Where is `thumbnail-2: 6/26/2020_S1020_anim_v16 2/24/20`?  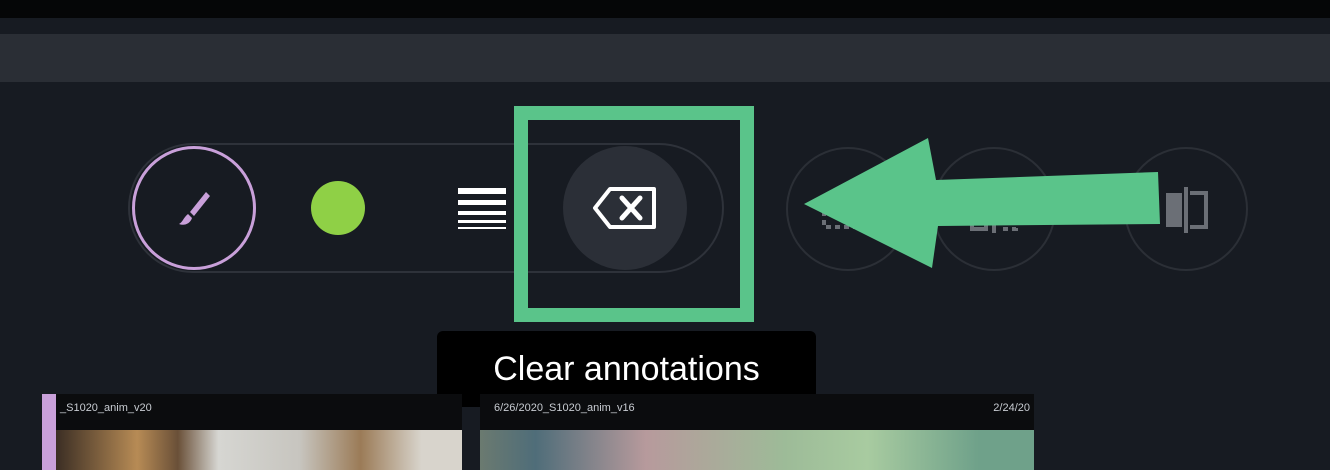
thumbnail-2: 6/26/2020_S1020_anim_v16 2/24/20 is located at coordinates (757, 432).